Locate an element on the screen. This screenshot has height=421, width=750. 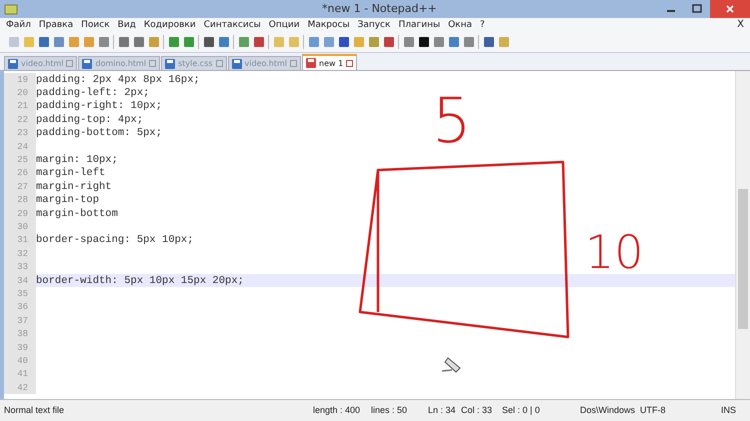
menu-item: Вид is located at coordinates (127, 25).